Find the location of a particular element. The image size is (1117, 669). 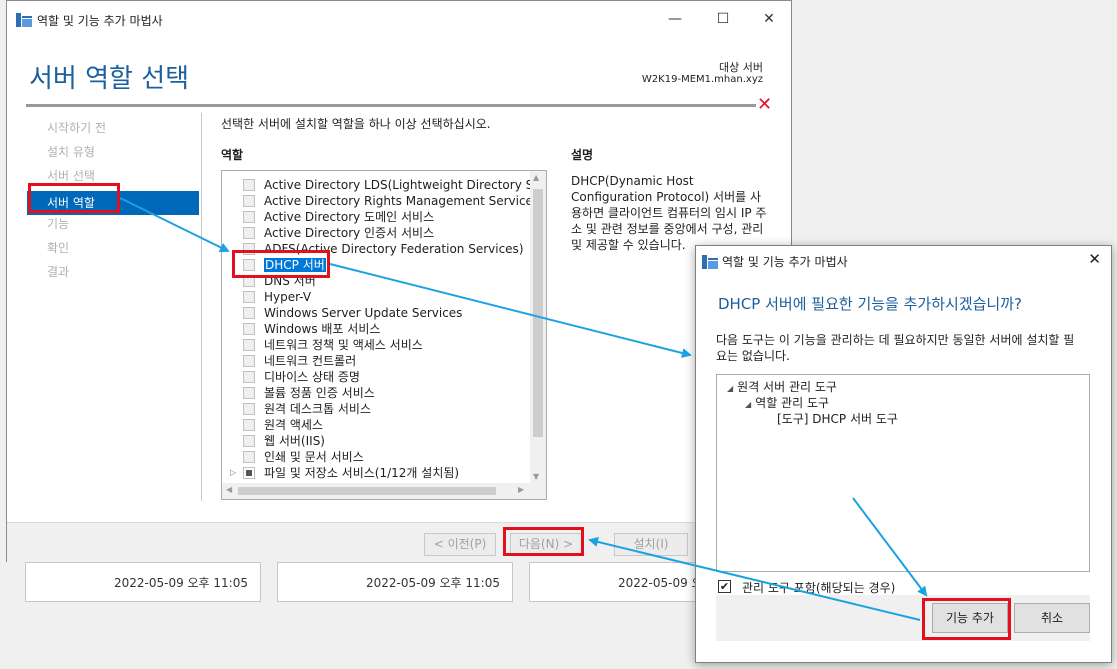

role-item: 네트워크 정책 및 액세스 서비스 is located at coordinates (377, 345).